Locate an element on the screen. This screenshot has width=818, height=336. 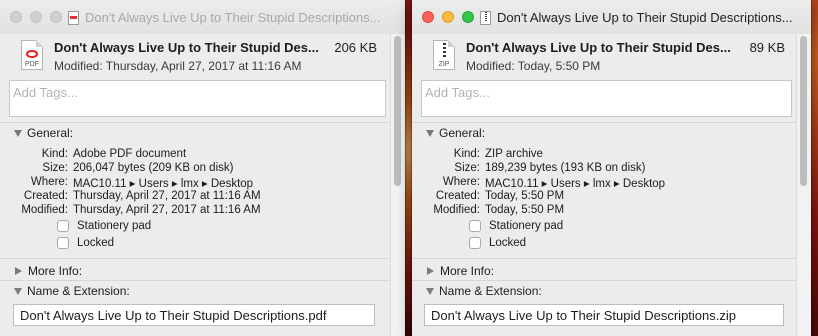
file-type-label: ZIP is located at coordinates (444, 64).